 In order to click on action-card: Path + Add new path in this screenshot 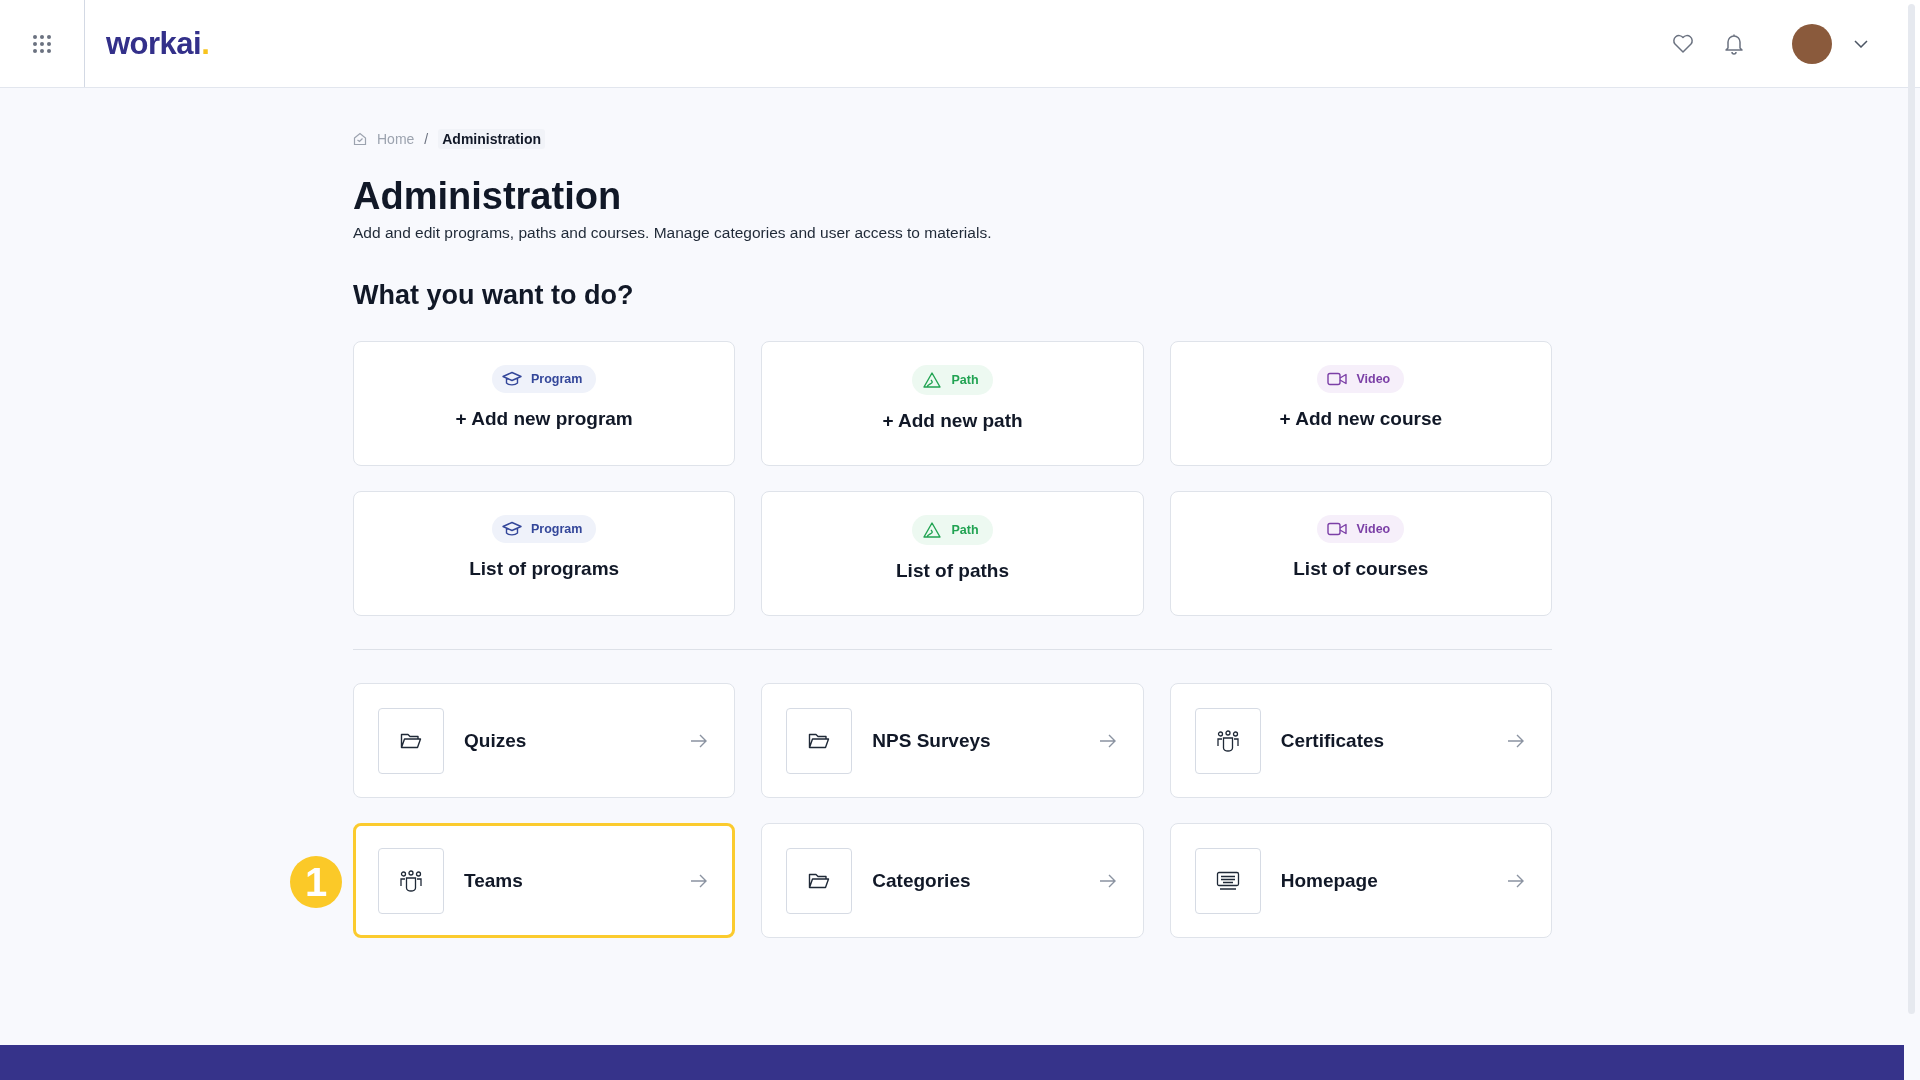, I will do `click(952, 403)`.